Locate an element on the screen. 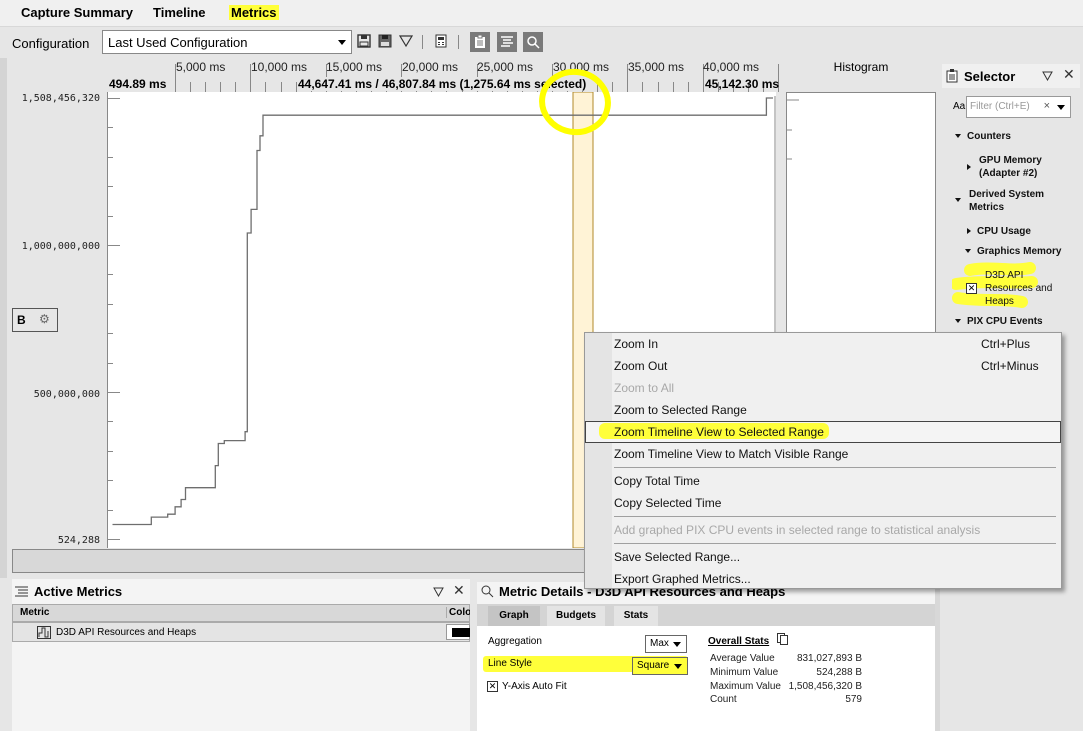 This screenshot has height=731, width=1083. y-tick-label: 500,000,000 is located at coordinates (66, 394).